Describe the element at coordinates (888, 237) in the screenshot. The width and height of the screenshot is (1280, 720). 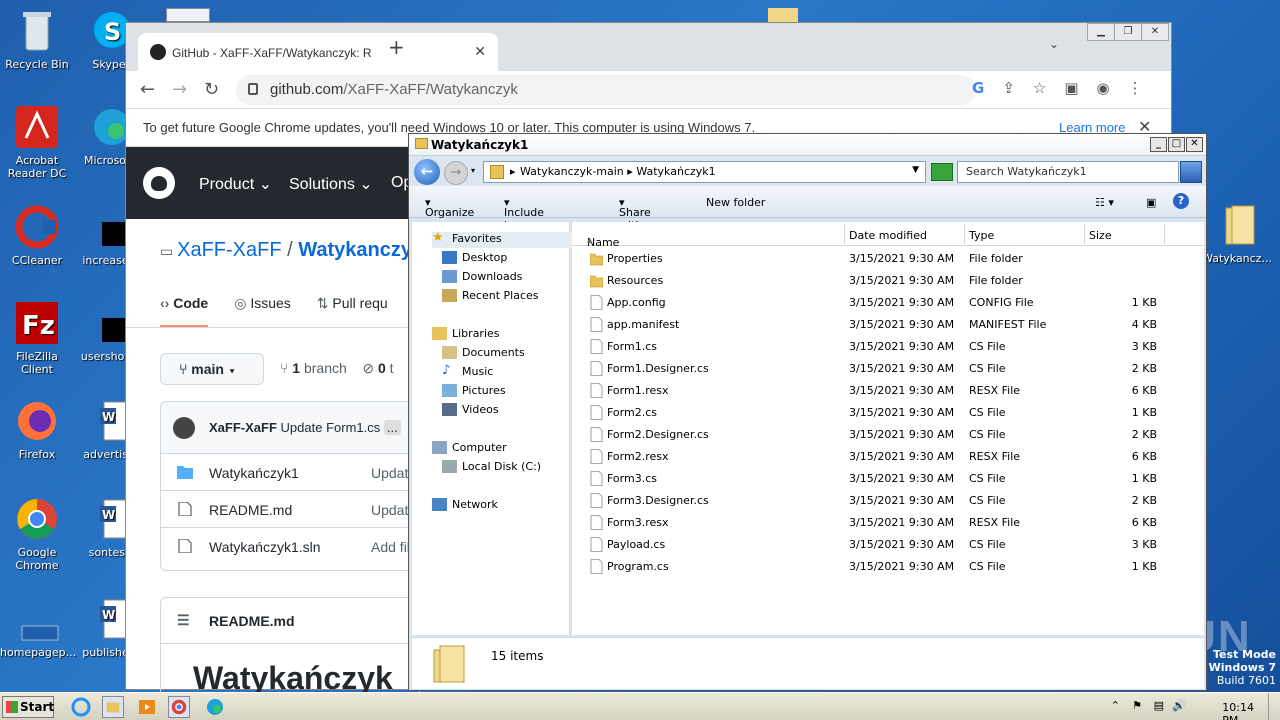
I see `column-date-modified: Date modified` at that location.